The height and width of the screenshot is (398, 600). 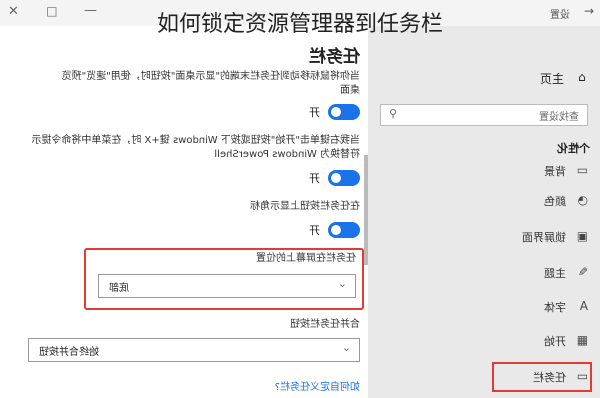 I want to click on sidebar-item-start: ▦ 开始, so click(x=484, y=341).